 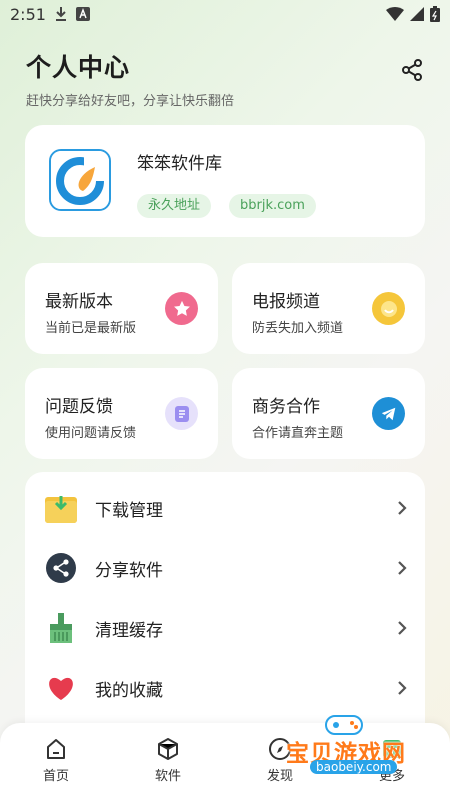 I want to click on download-folder-icon, so click(x=61, y=508).